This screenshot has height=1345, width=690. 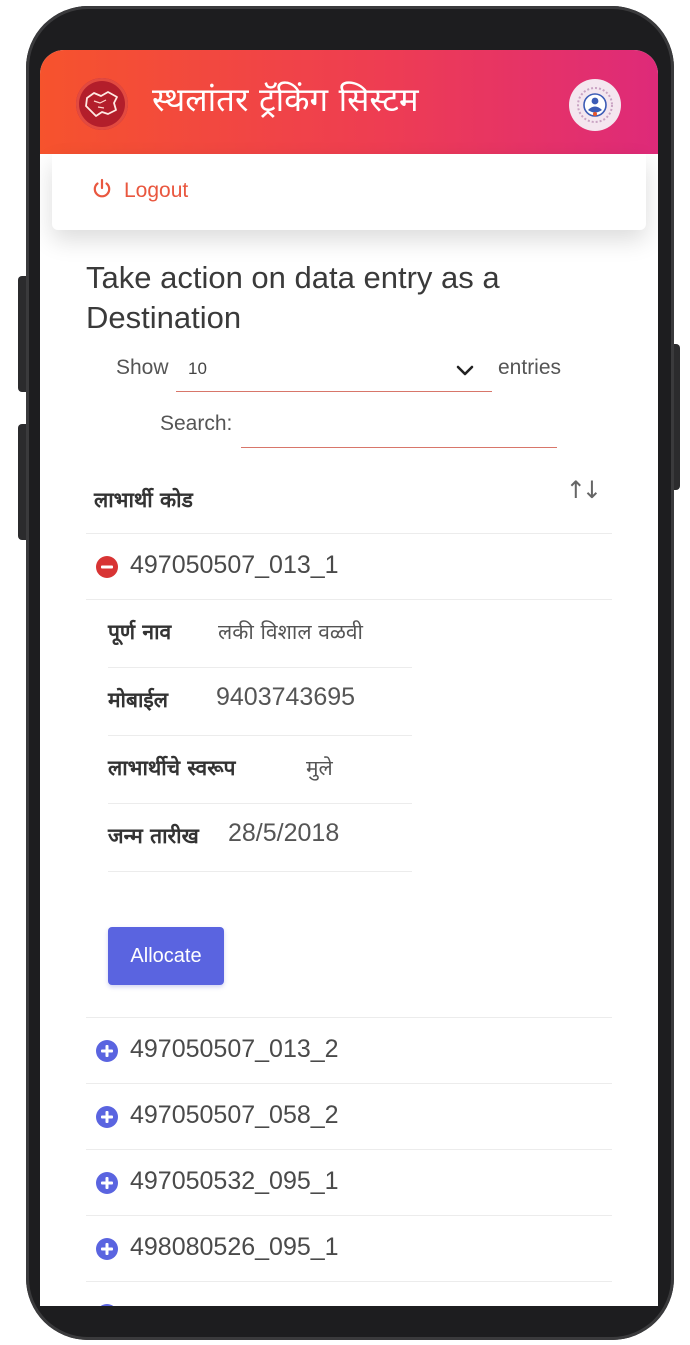 I want to click on sort-arrows-icon: ↑↓, so click(x=583, y=490).